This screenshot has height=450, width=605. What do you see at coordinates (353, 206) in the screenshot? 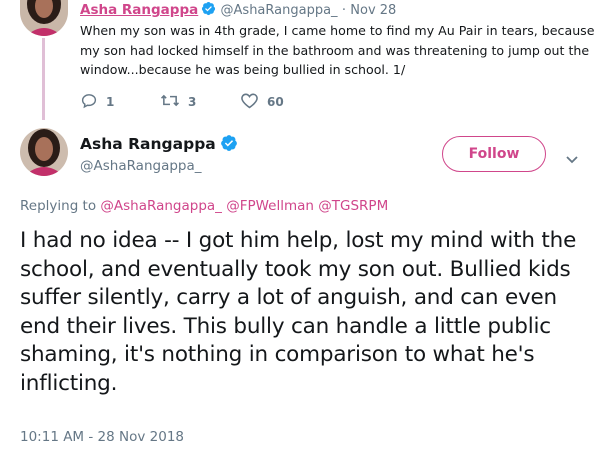
I see `mention-link: @TGSRPM` at bounding box center [353, 206].